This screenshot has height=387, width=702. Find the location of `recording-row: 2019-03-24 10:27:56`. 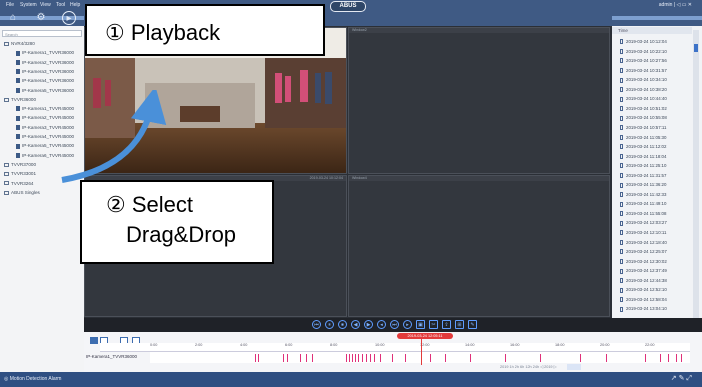

recording-row: 2019-03-24 10:27:56 is located at coordinates (643, 61).